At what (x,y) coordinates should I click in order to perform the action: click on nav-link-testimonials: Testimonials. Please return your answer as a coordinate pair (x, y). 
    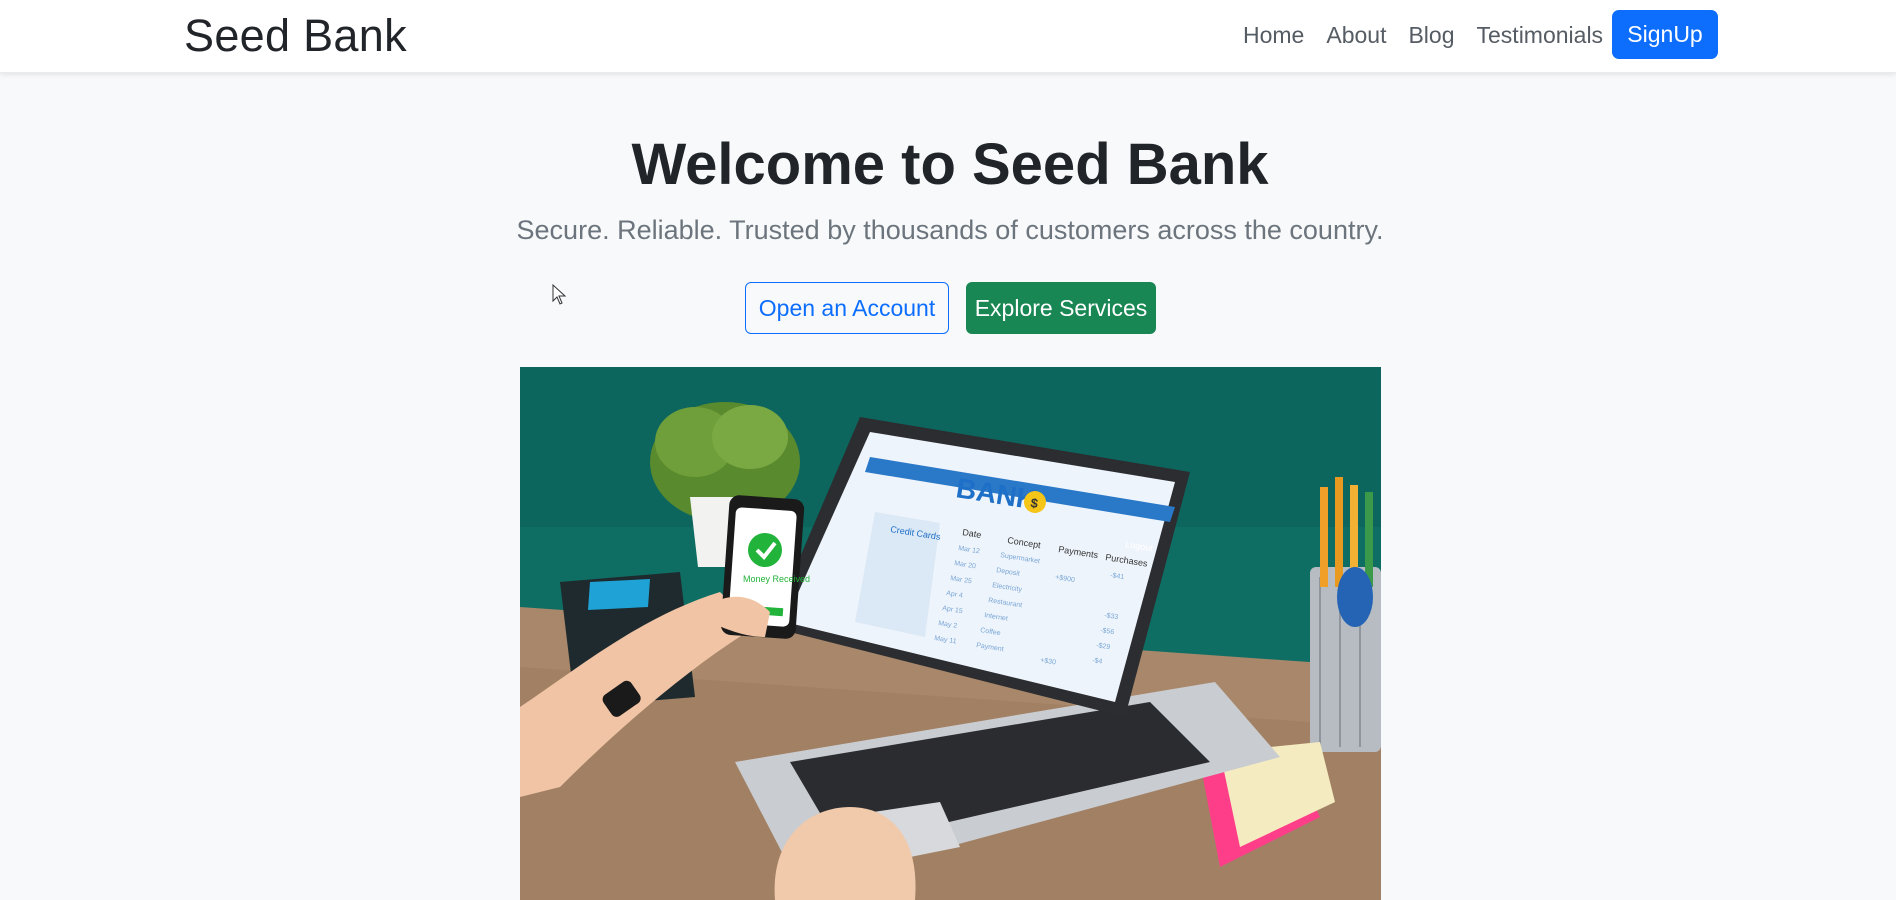
    Looking at the image, I should click on (1540, 35).